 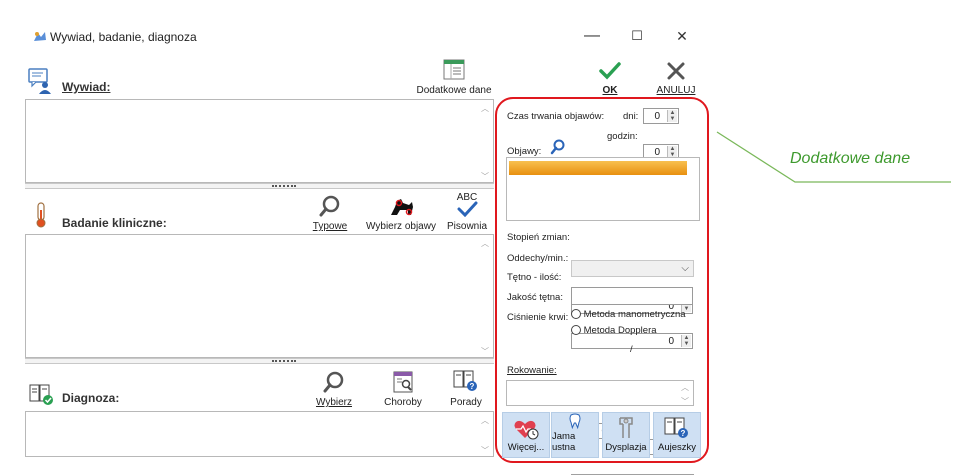 What do you see at coordinates (676, 71) in the screenshot?
I see `cross-icon` at bounding box center [676, 71].